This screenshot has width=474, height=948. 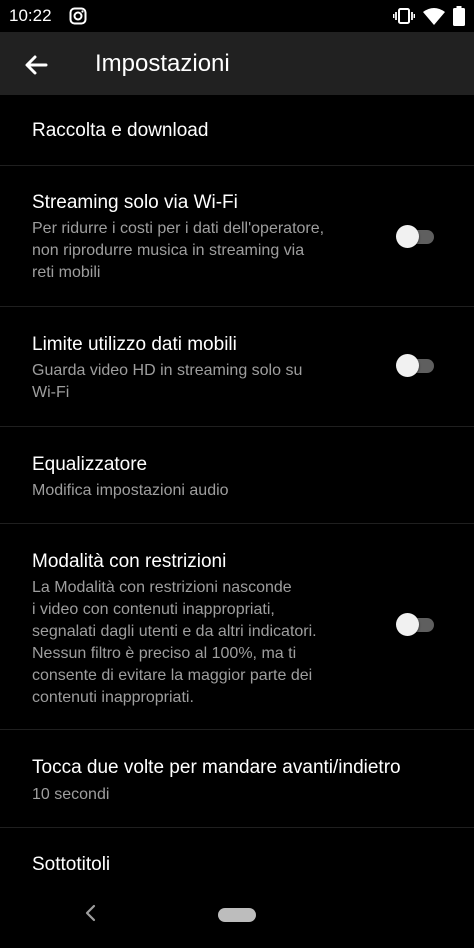 I want to click on setting-title: Sottotitoli, so click(x=71, y=864).